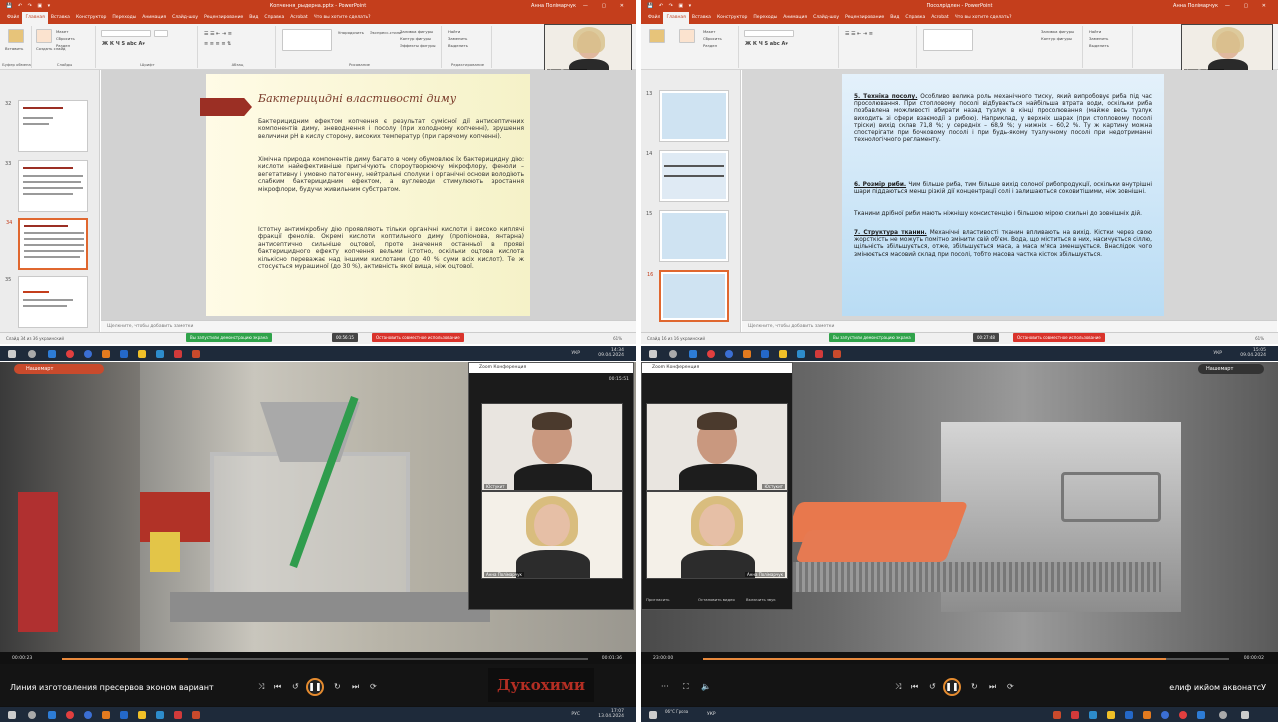 This screenshot has width=1278, height=722. Describe the element at coordinates (665, 687) in the screenshot. I see `more-icon: ···` at that location.